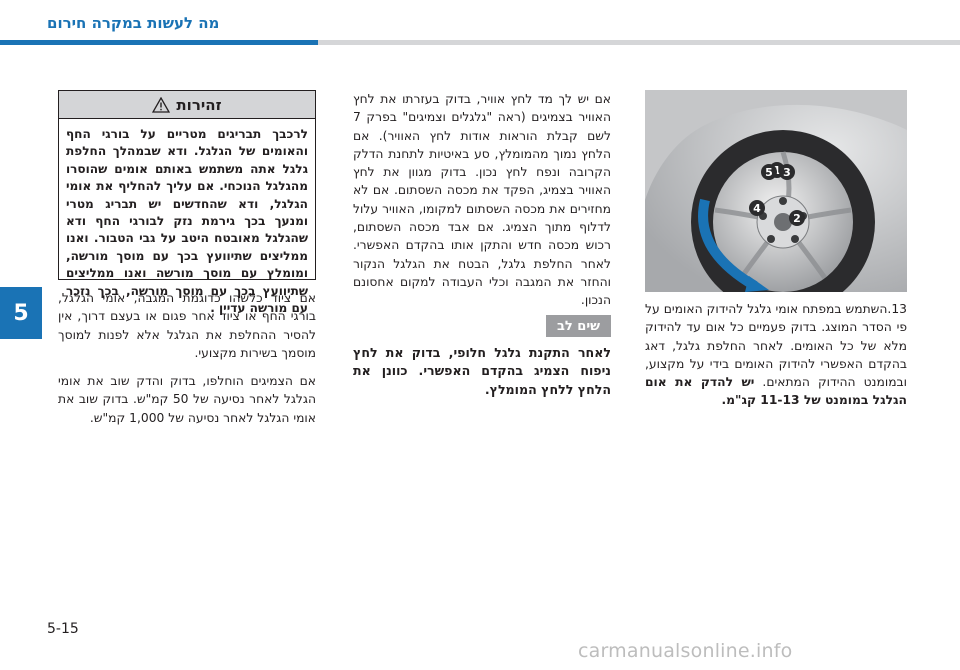  I want to click on chapter-tab: 5, so click(21, 313).